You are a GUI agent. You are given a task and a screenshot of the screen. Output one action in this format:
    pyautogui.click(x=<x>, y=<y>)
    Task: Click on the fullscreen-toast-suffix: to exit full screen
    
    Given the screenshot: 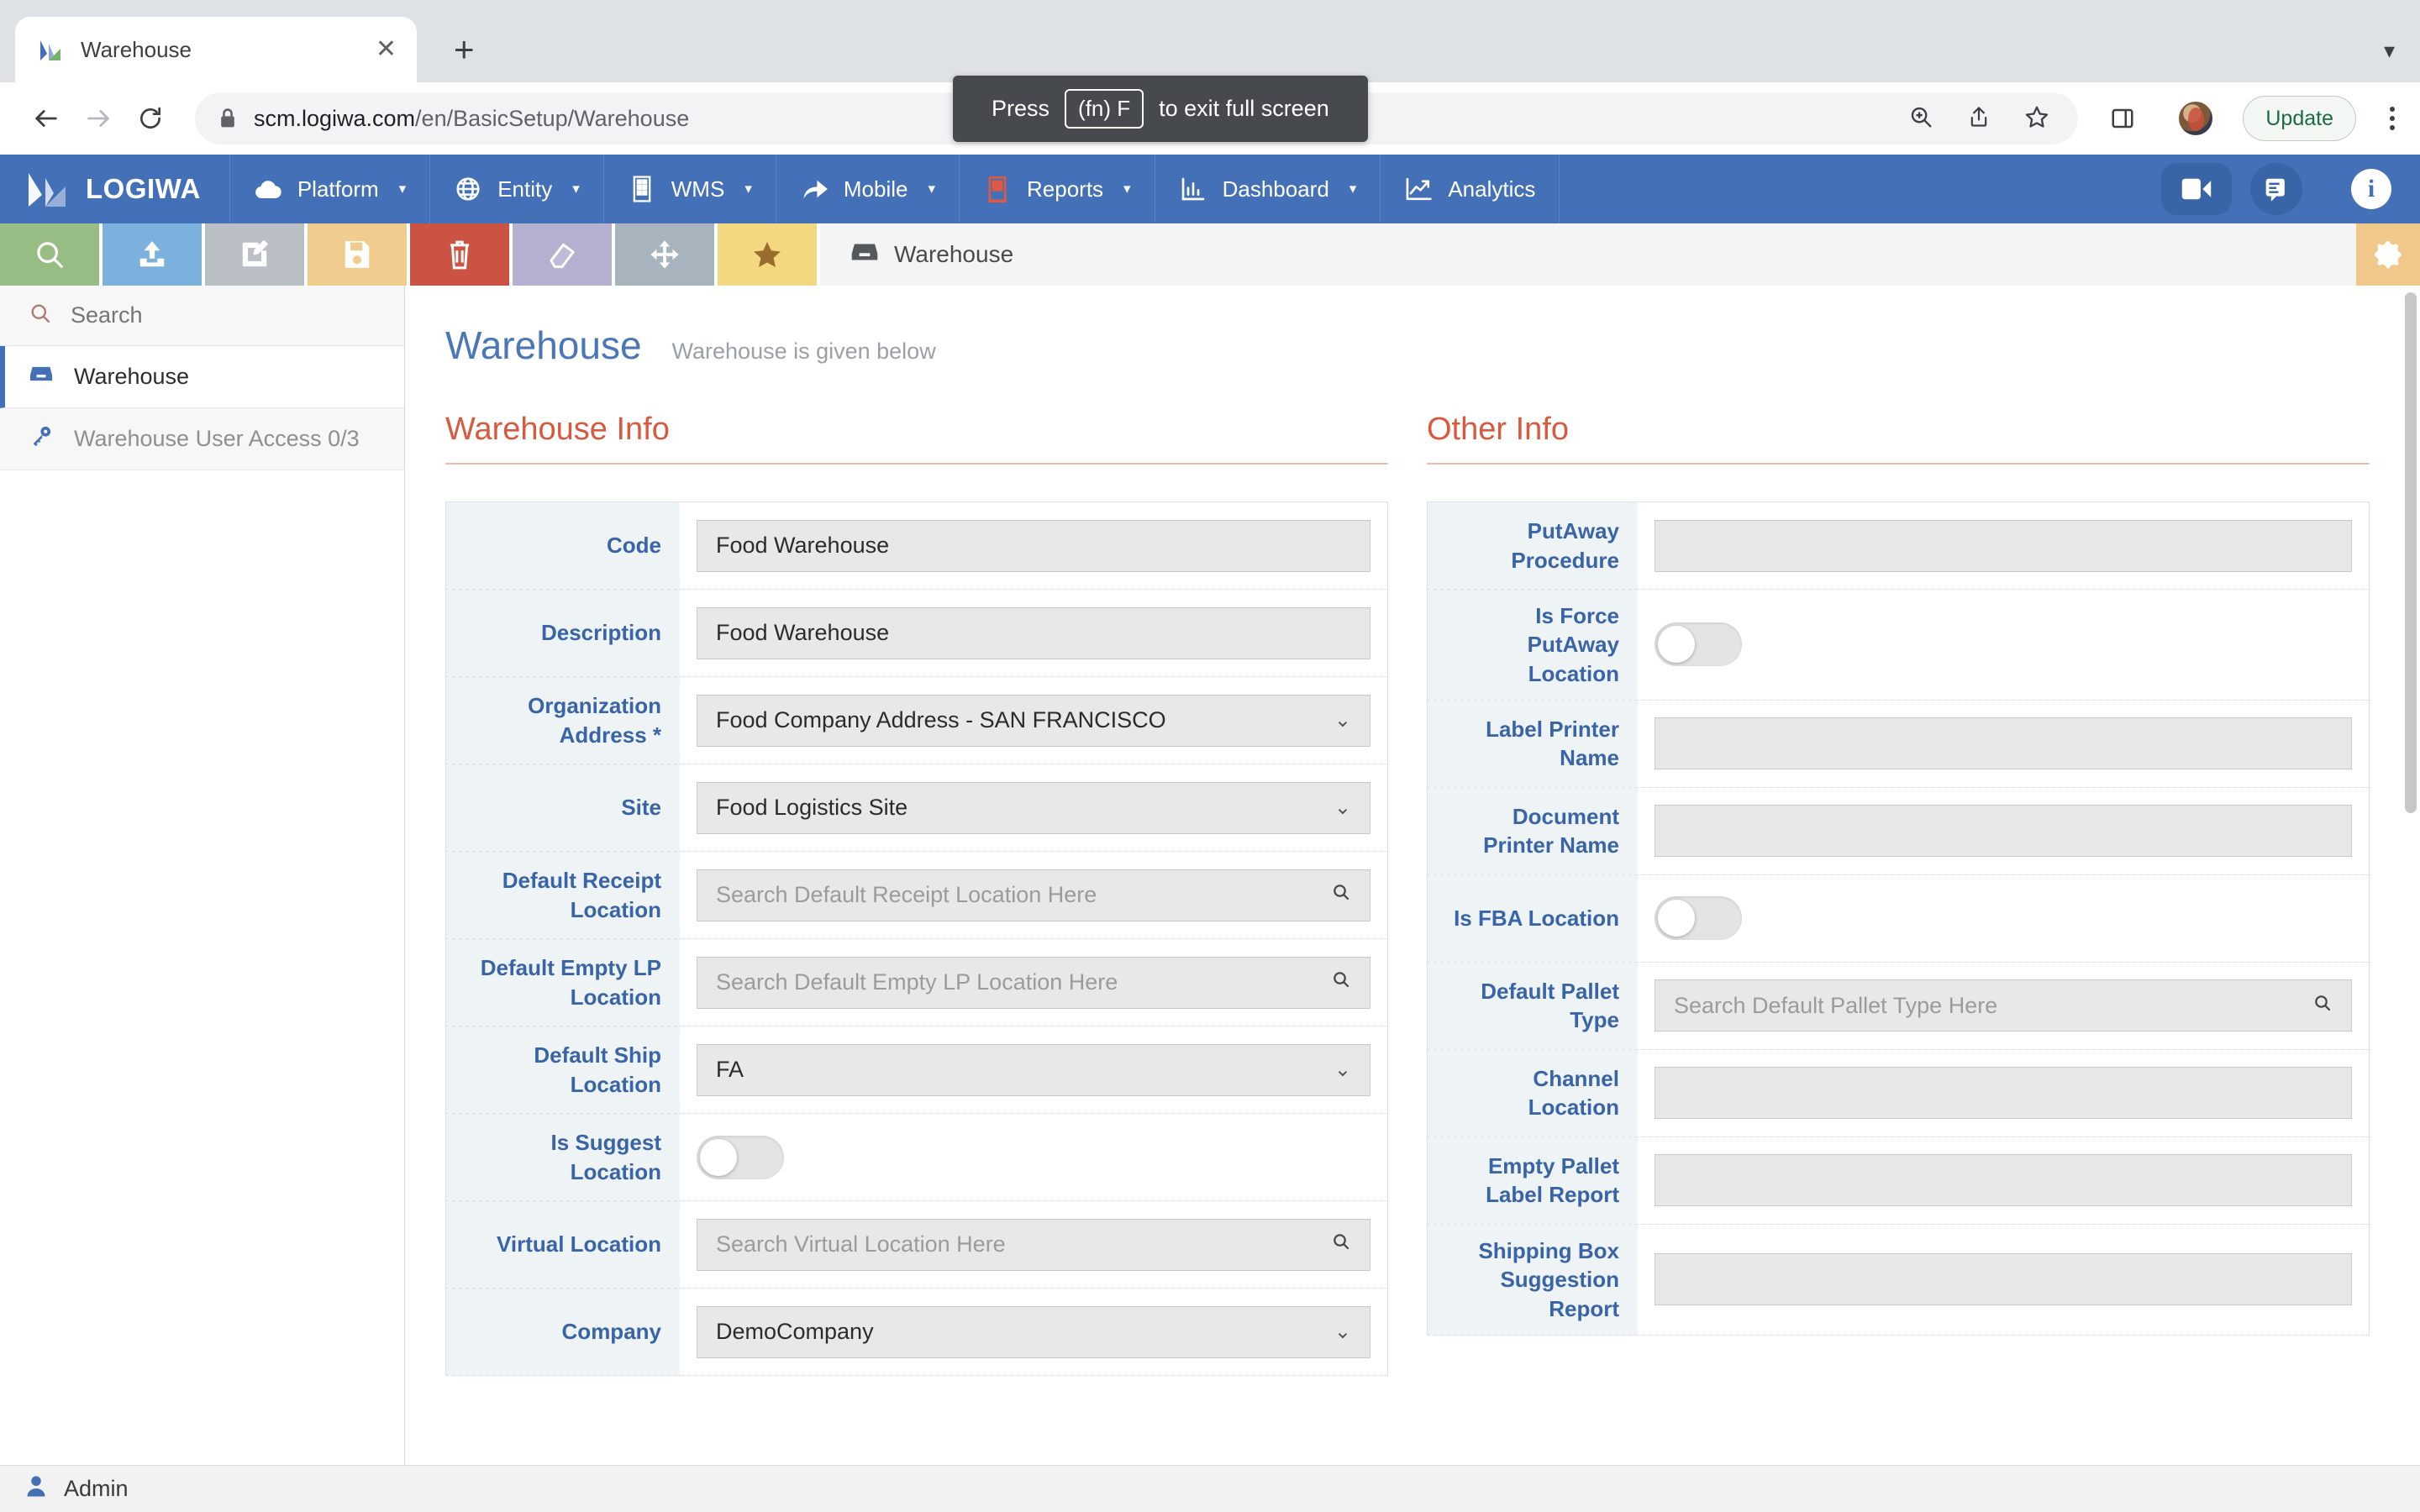 What is the action you would take?
    pyautogui.click(x=1244, y=108)
    